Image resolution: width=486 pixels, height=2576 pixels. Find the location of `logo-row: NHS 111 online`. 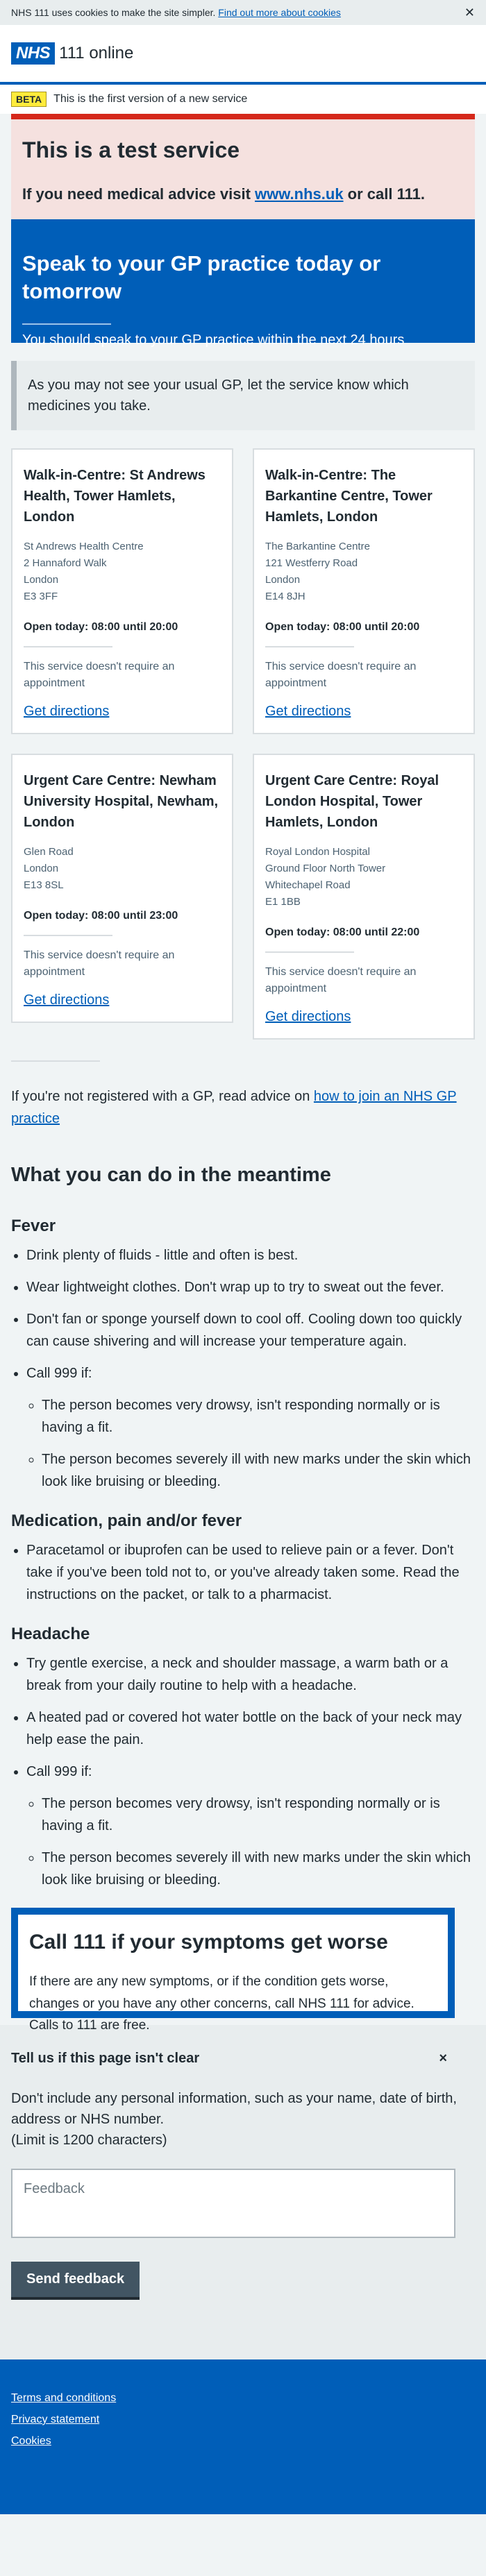

logo-row: NHS 111 online is located at coordinates (243, 54).